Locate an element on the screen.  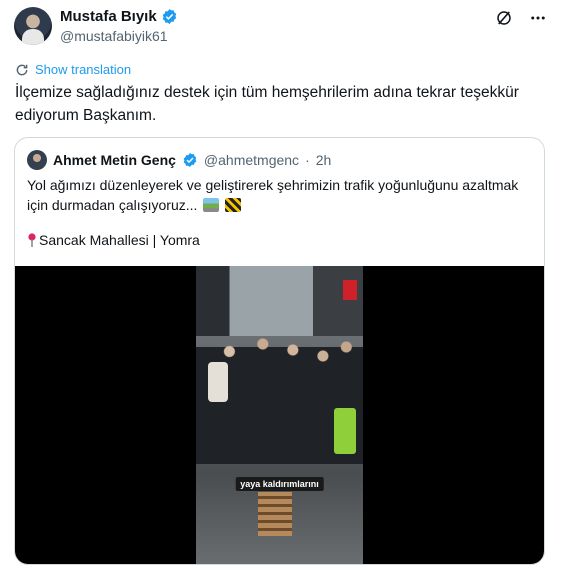
video-scene-pallets is located at coordinates (275, 514).